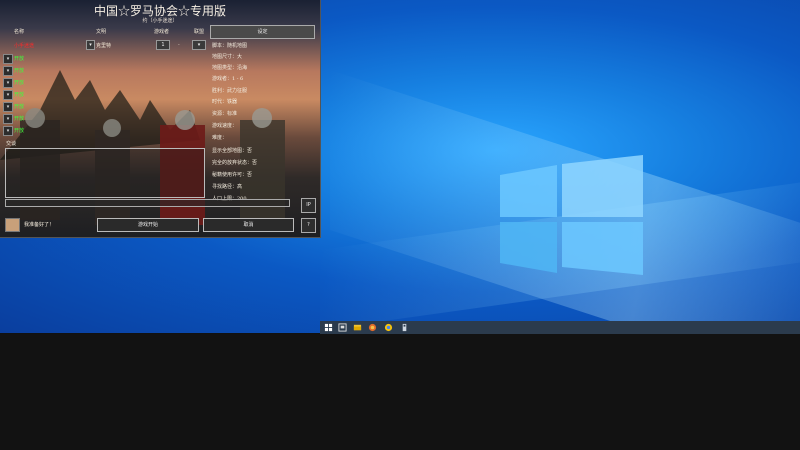  What do you see at coordinates (24, 46) in the screenshot?
I see `player-name: 小手迷途` at bounding box center [24, 46].